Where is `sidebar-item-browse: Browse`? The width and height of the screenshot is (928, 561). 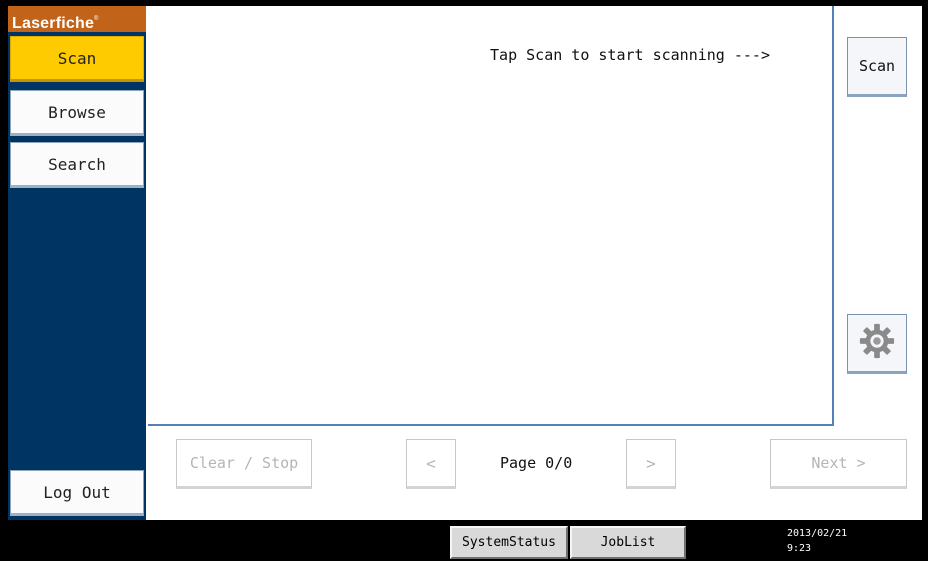 sidebar-item-browse: Browse is located at coordinates (77, 113).